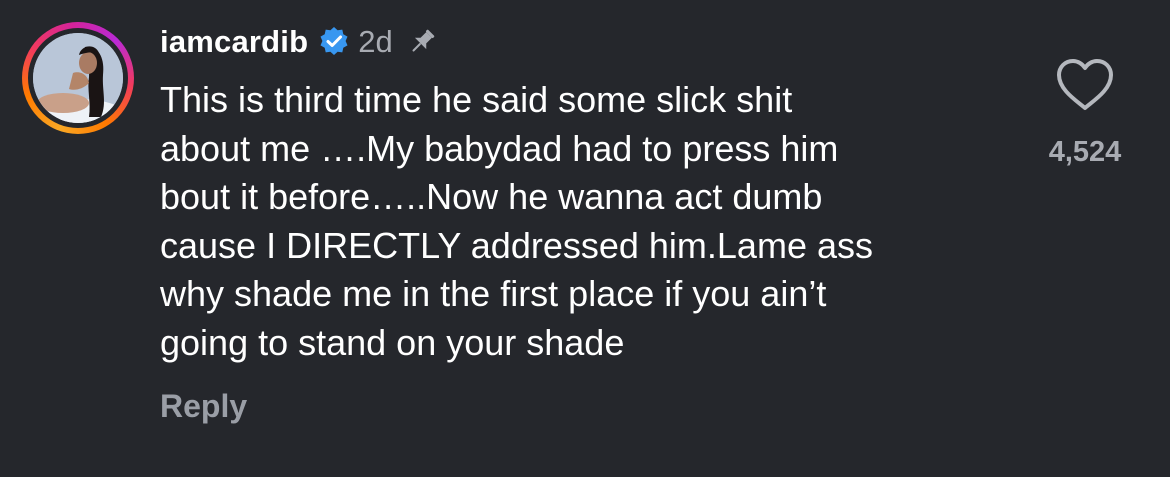 The height and width of the screenshot is (477, 1170). I want to click on comment-text-line: going to stand on your shade, so click(392, 342).